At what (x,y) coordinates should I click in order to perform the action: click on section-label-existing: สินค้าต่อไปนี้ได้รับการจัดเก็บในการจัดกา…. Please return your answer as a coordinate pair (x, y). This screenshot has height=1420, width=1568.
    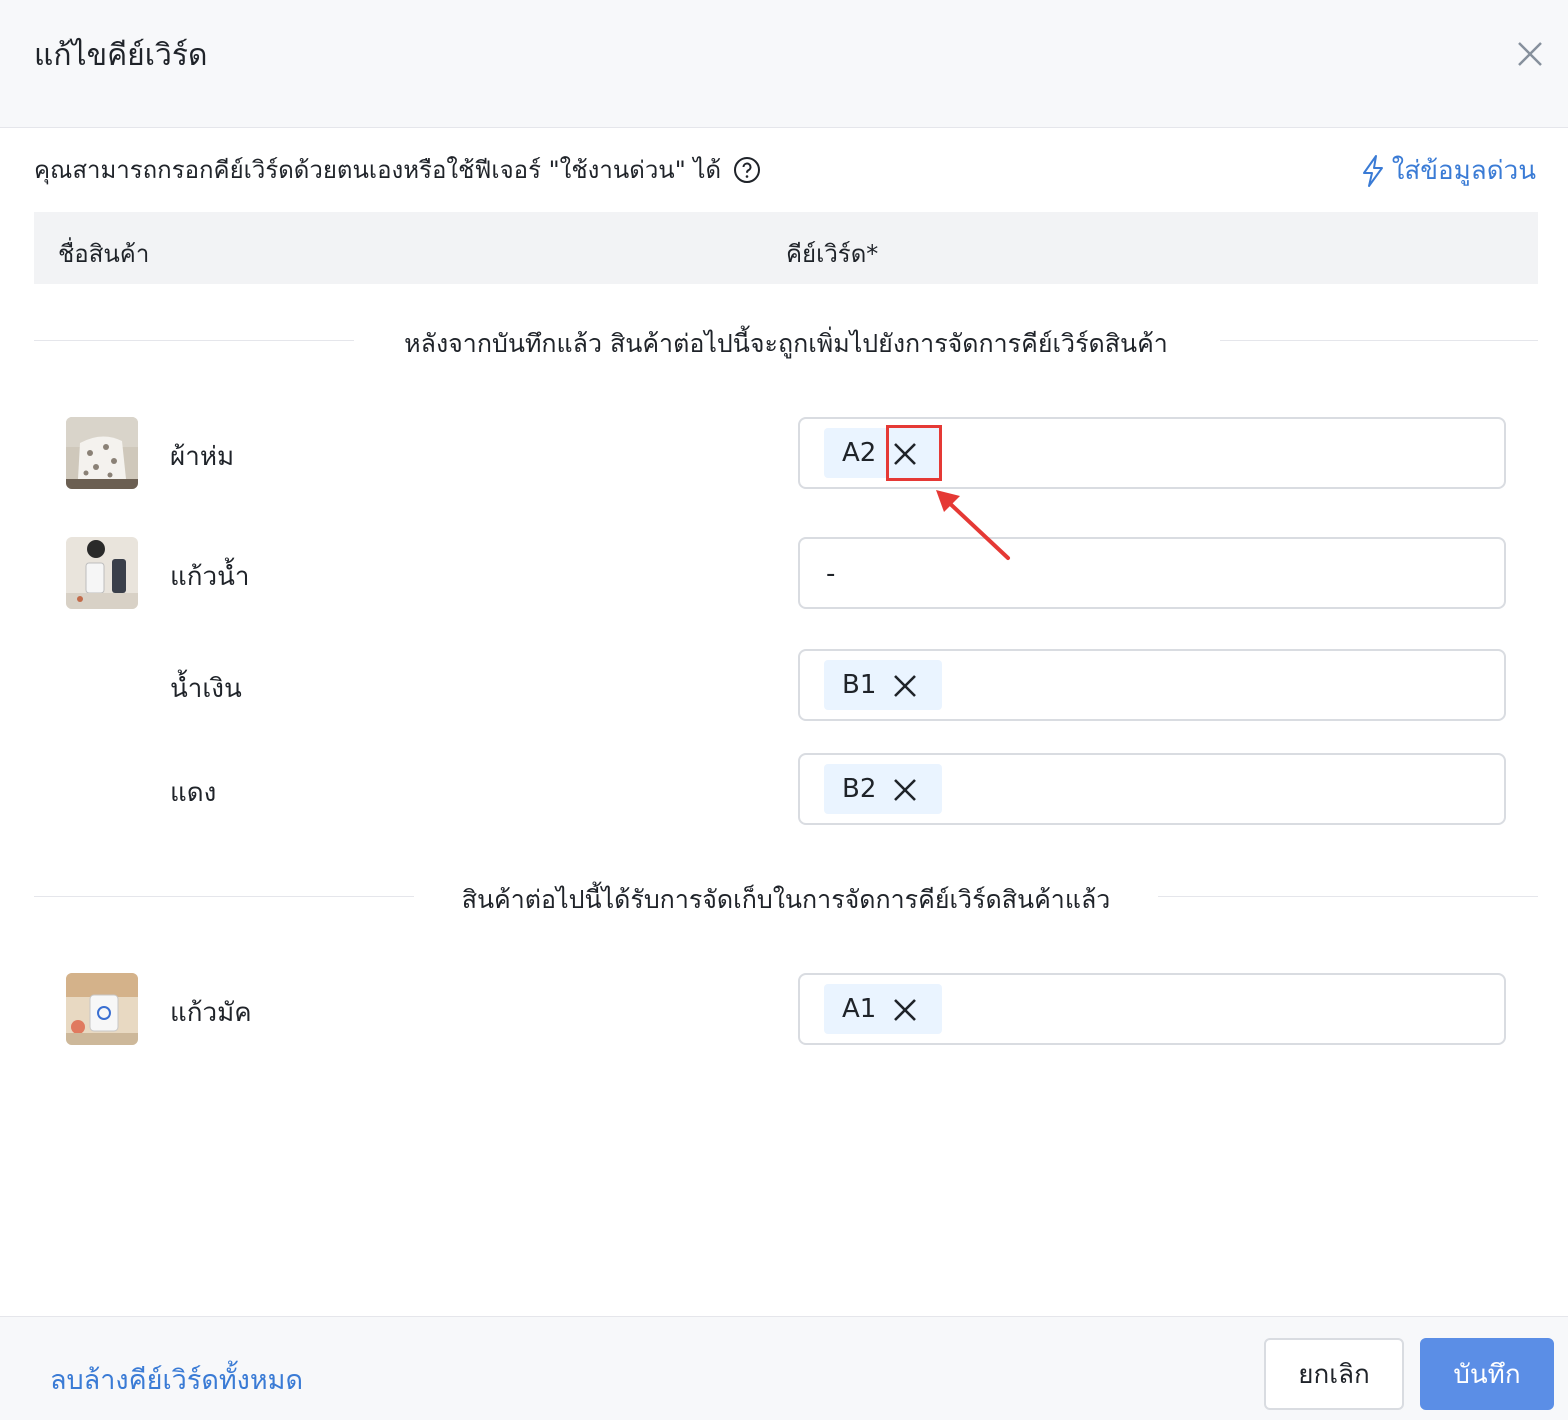
    Looking at the image, I should click on (786, 899).